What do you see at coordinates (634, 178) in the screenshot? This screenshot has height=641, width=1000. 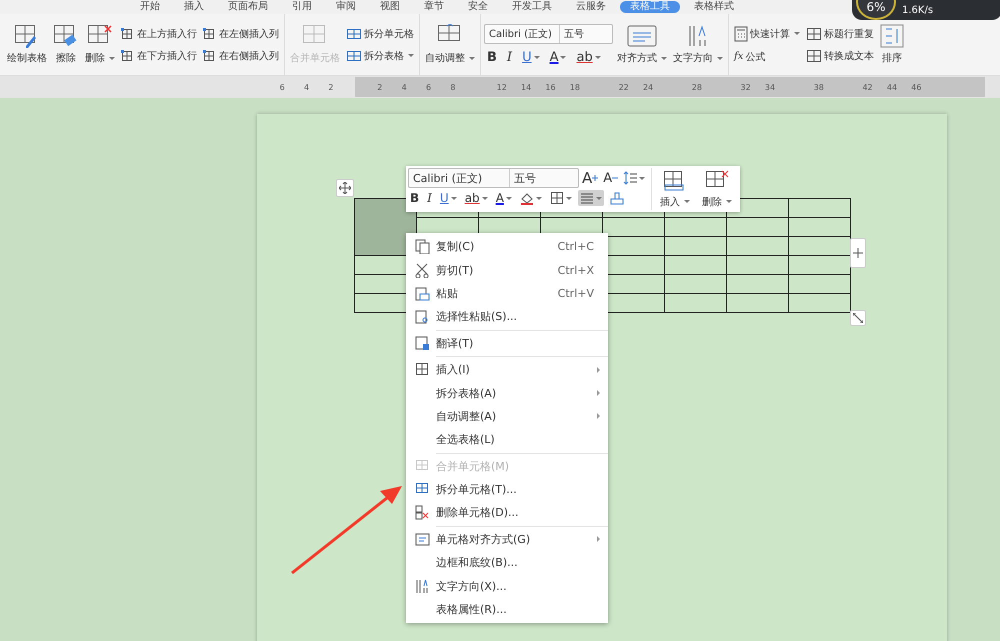 I see `line-spacing-button` at bounding box center [634, 178].